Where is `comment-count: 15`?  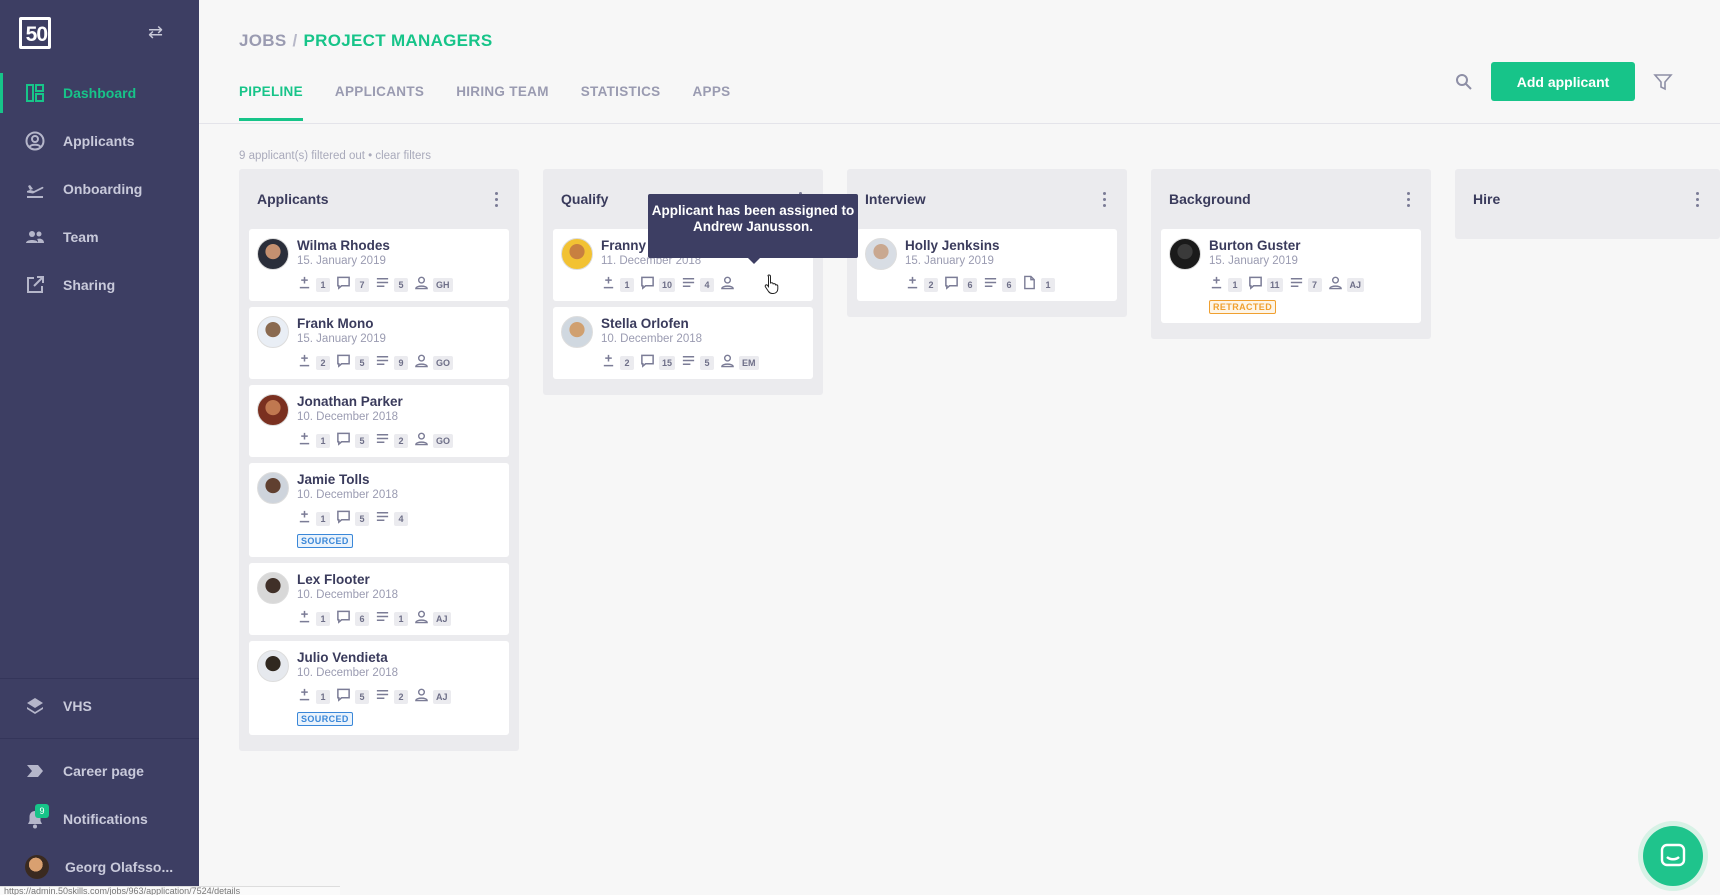 comment-count: 15 is located at coordinates (667, 363).